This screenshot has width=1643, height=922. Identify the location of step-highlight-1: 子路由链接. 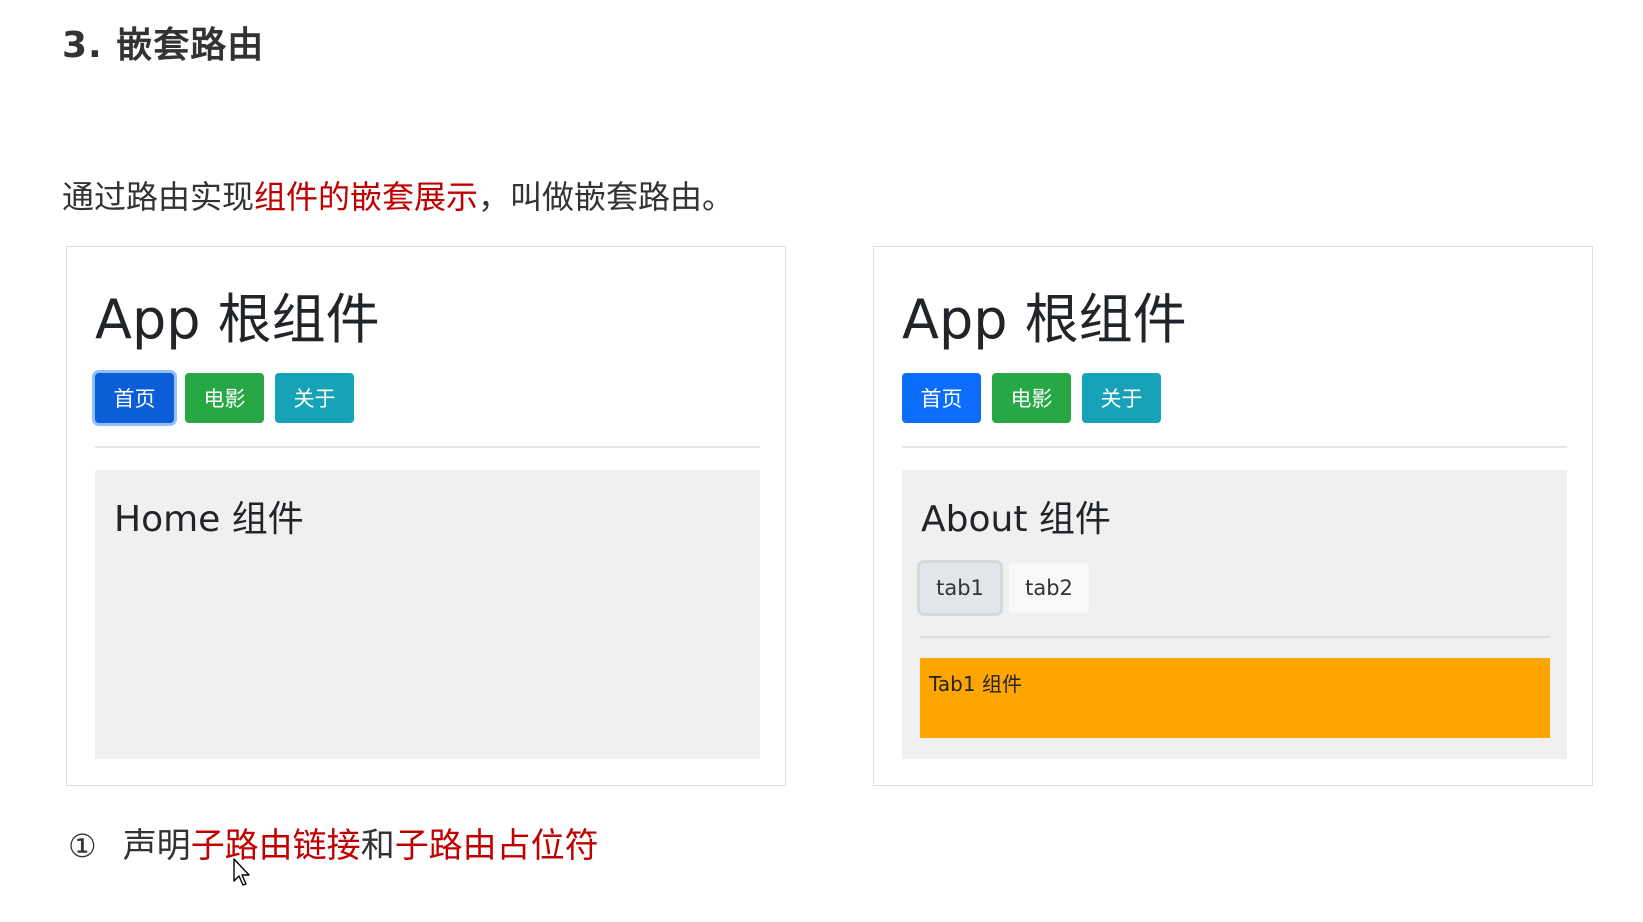
(275, 846).